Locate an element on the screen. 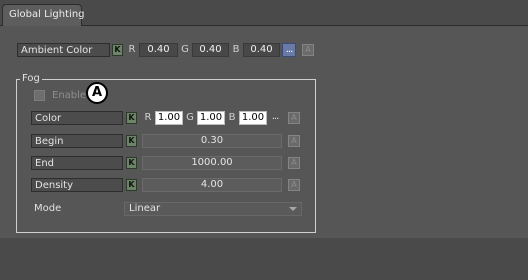 This screenshot has height=280, width=528. ambient-r-value: 0.40 is located at coordinates (158, 50).